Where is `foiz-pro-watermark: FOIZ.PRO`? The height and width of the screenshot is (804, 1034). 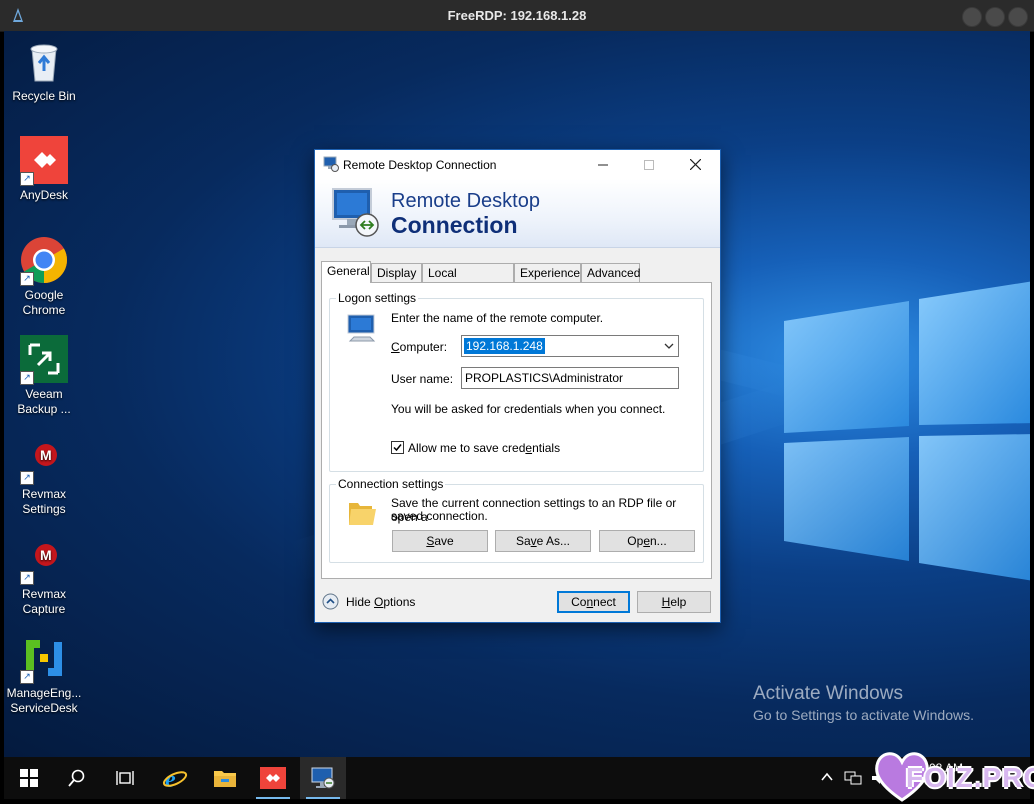 foiz-pro-watermark: FOIZ.PRO is located at coordinates (953, 776).